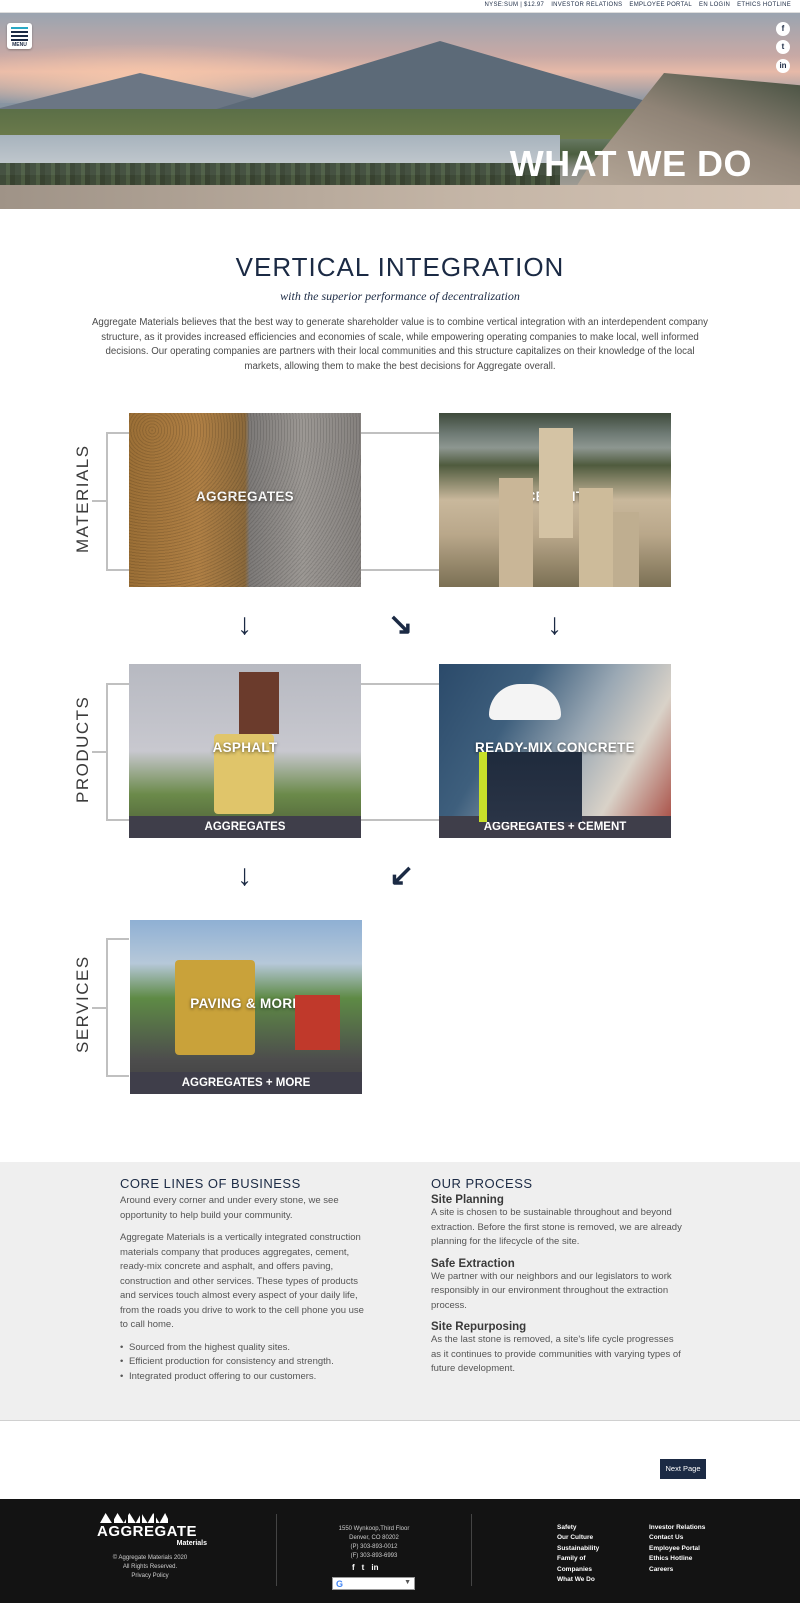 This screenshot has width=800, height=1603. I want to click on privacy-policy-link: Privacy Policy, so click(150, 1576).